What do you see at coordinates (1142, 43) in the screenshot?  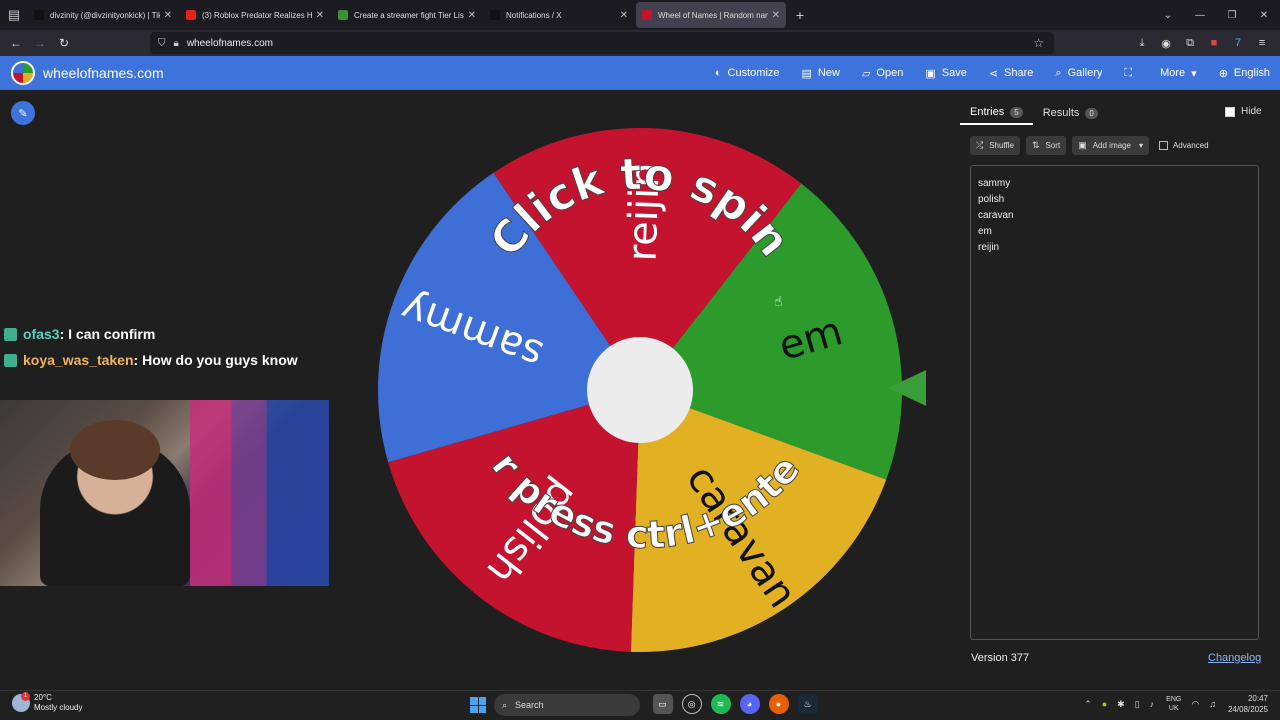 I see `downloads-icon: ⤓` at bounding box center [1142, 43].